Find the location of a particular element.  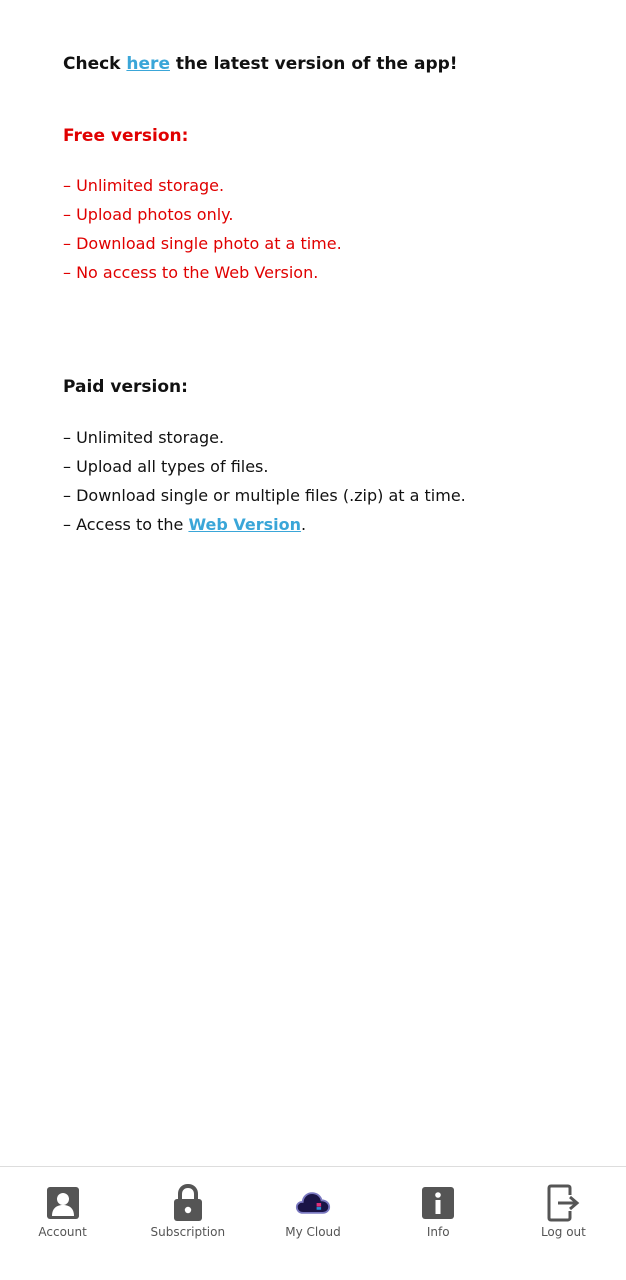

nav-item-info: Info is located at coordinates (438, 1223).